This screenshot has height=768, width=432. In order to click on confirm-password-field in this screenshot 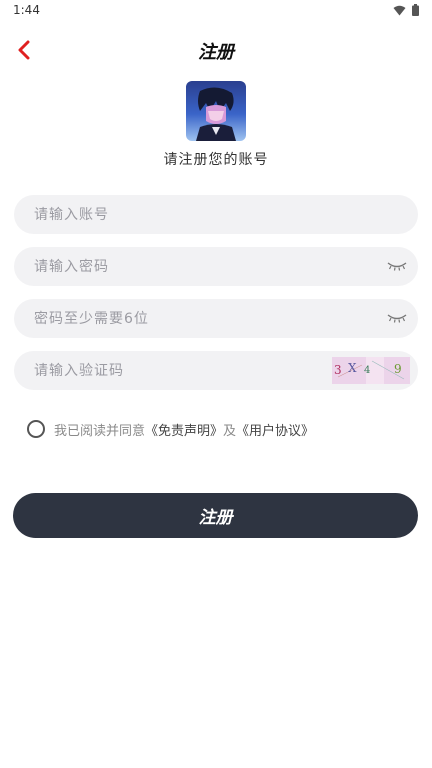, I will do `click(216, 318)`.